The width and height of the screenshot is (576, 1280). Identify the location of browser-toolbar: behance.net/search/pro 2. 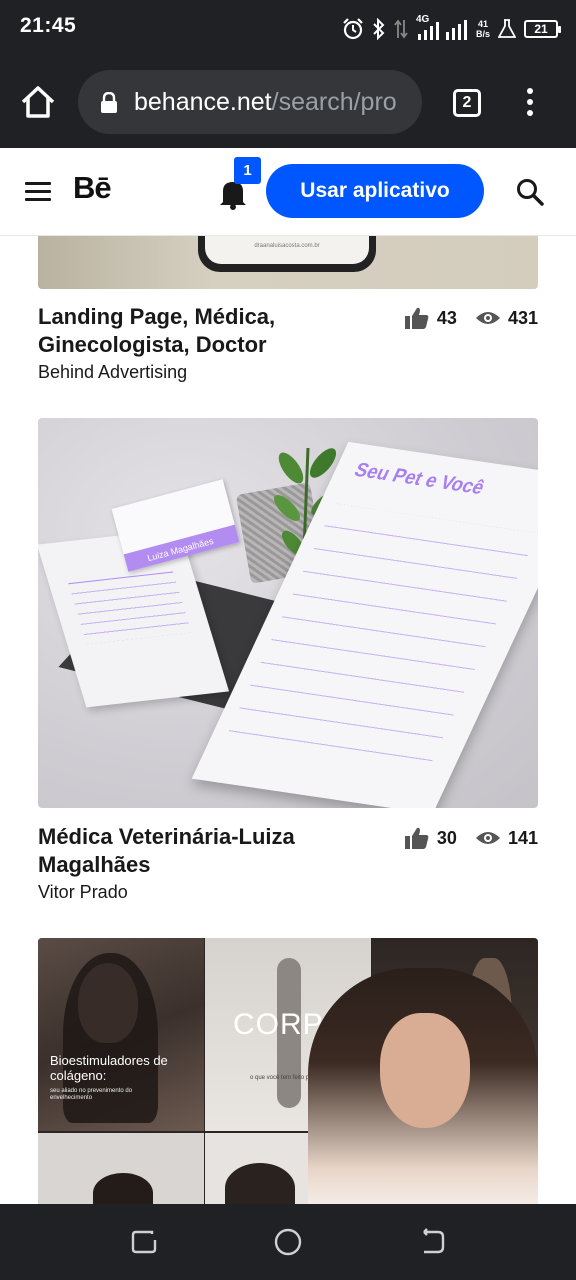
(288, 103).